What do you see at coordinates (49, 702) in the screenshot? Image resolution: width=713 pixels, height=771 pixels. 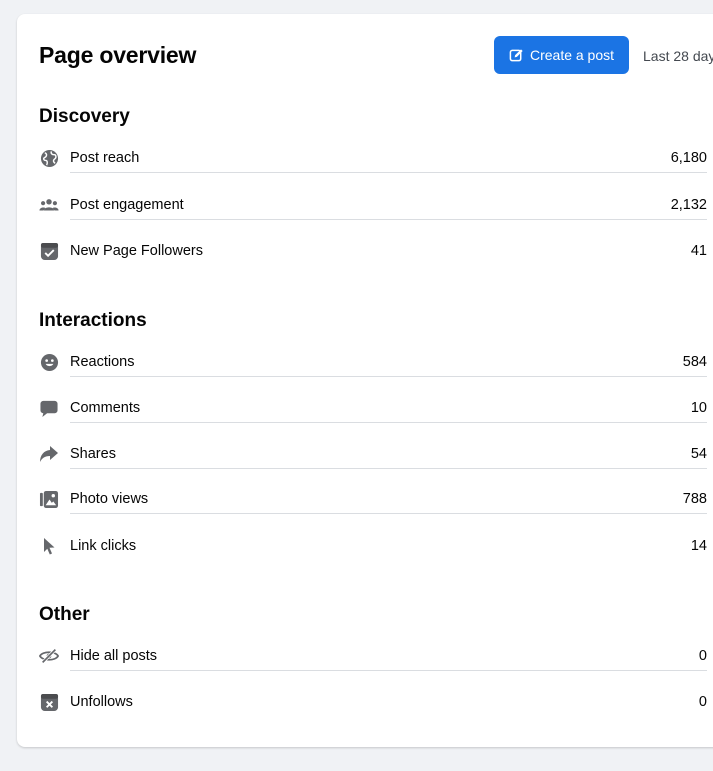 I see `unfollow-x-icon` at bounding box center [49, 702].